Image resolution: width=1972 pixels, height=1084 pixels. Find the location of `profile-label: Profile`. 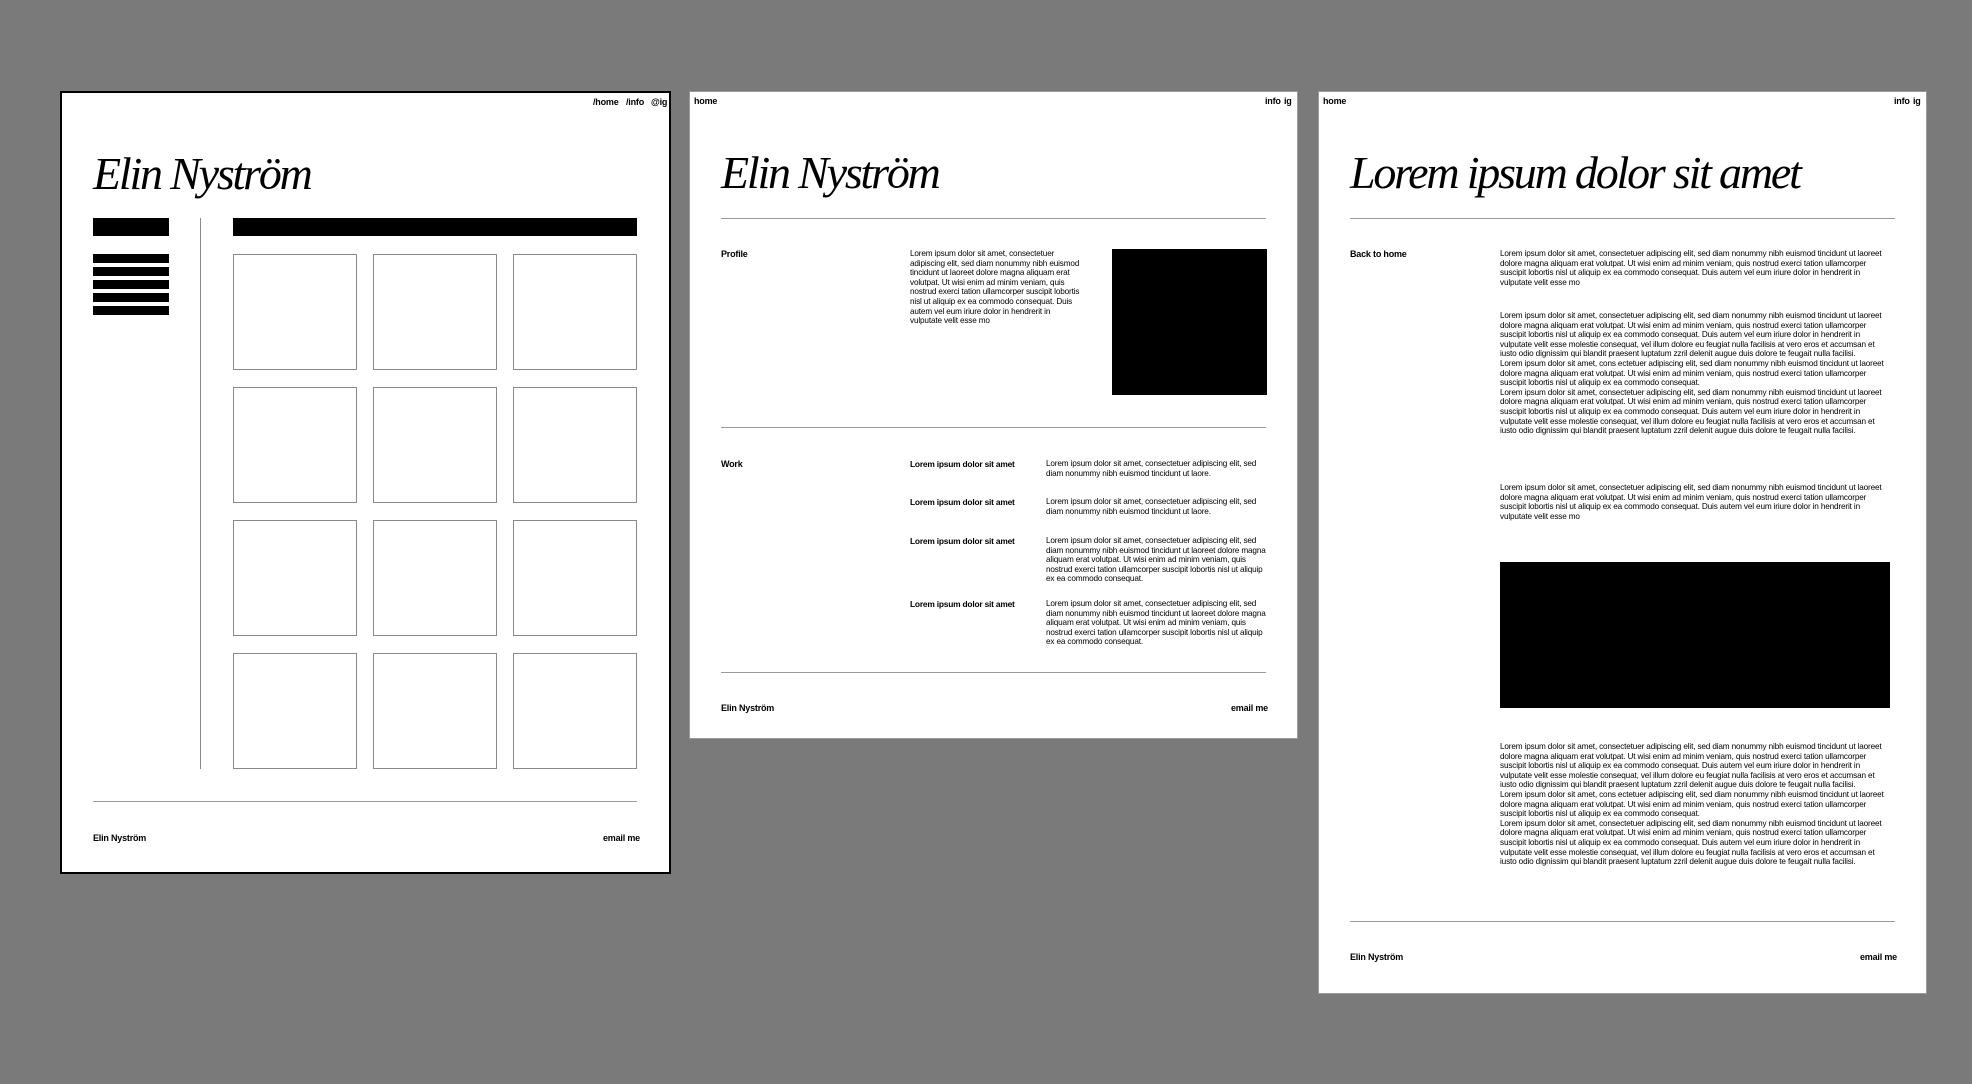

profile-label: Profile is located at coordinates (734, 254).